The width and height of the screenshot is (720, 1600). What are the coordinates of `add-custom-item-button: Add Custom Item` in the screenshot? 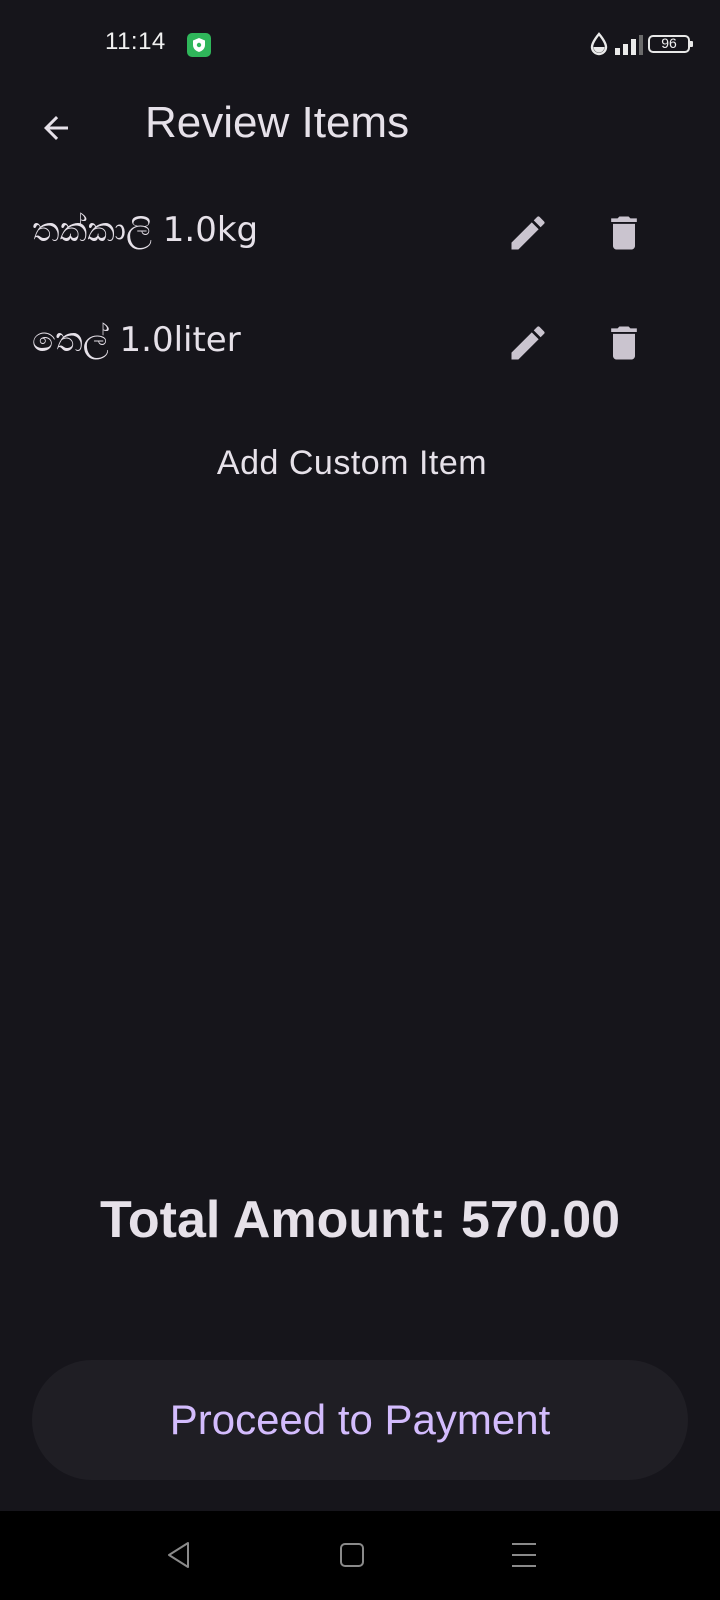 It's located at (352, 463).